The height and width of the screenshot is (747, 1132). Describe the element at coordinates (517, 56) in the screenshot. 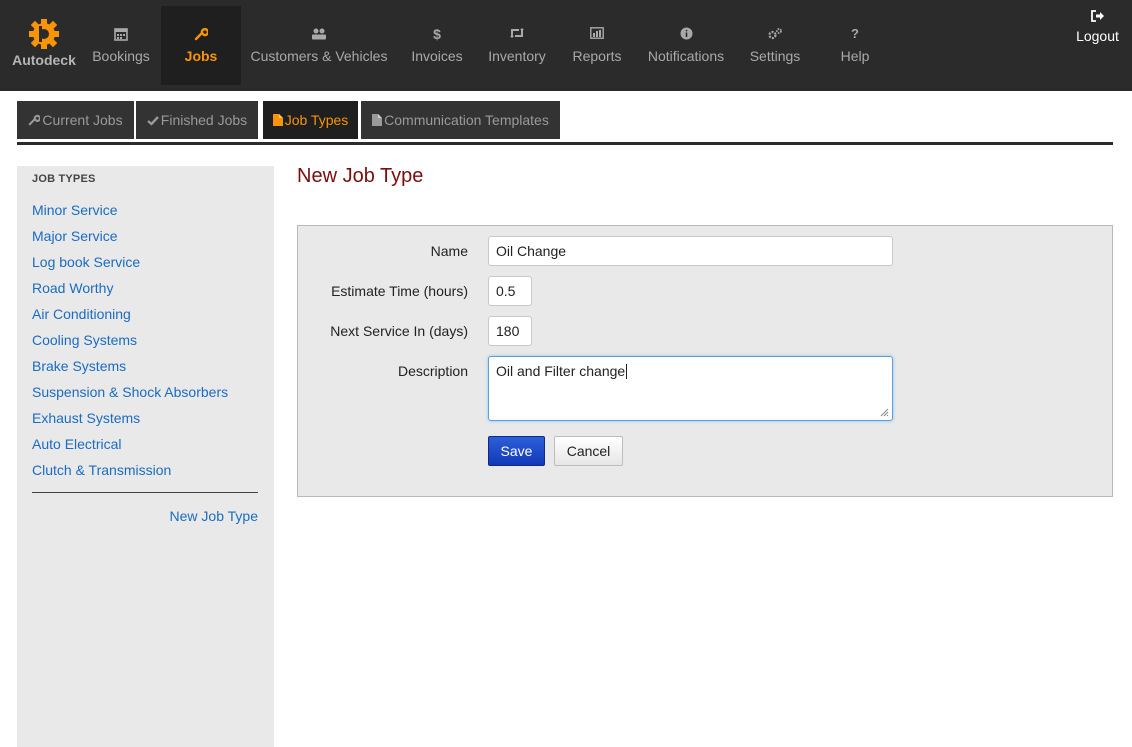

I see `nav-label: Inventory` at that location.